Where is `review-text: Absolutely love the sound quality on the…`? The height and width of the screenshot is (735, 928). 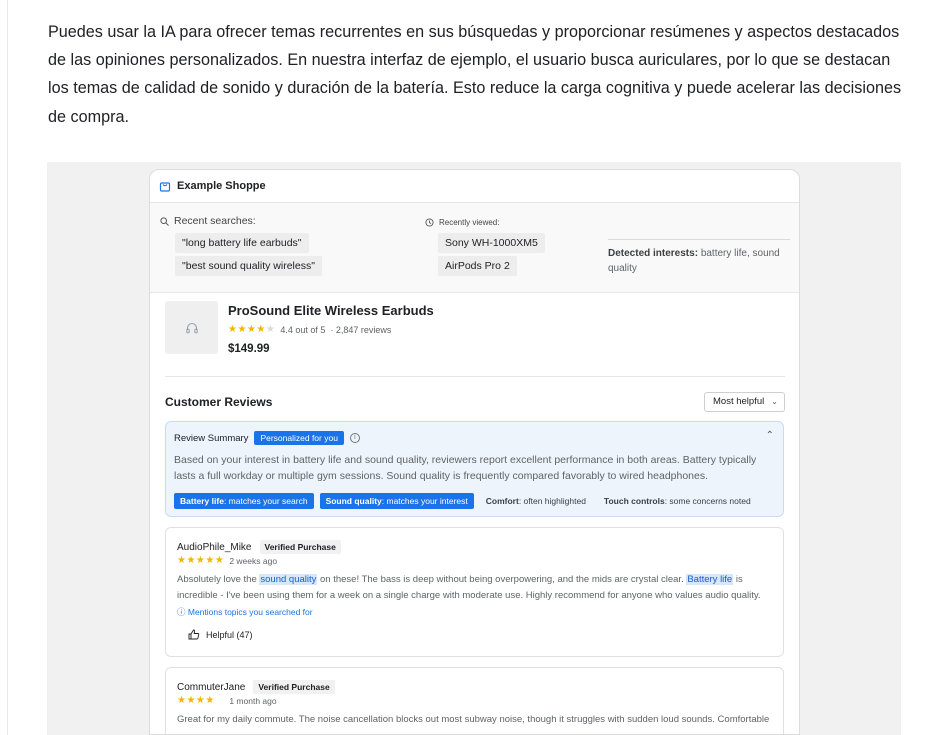
review-text: Absolutely love the sound quality on the… is located at coordinates (469, 587).